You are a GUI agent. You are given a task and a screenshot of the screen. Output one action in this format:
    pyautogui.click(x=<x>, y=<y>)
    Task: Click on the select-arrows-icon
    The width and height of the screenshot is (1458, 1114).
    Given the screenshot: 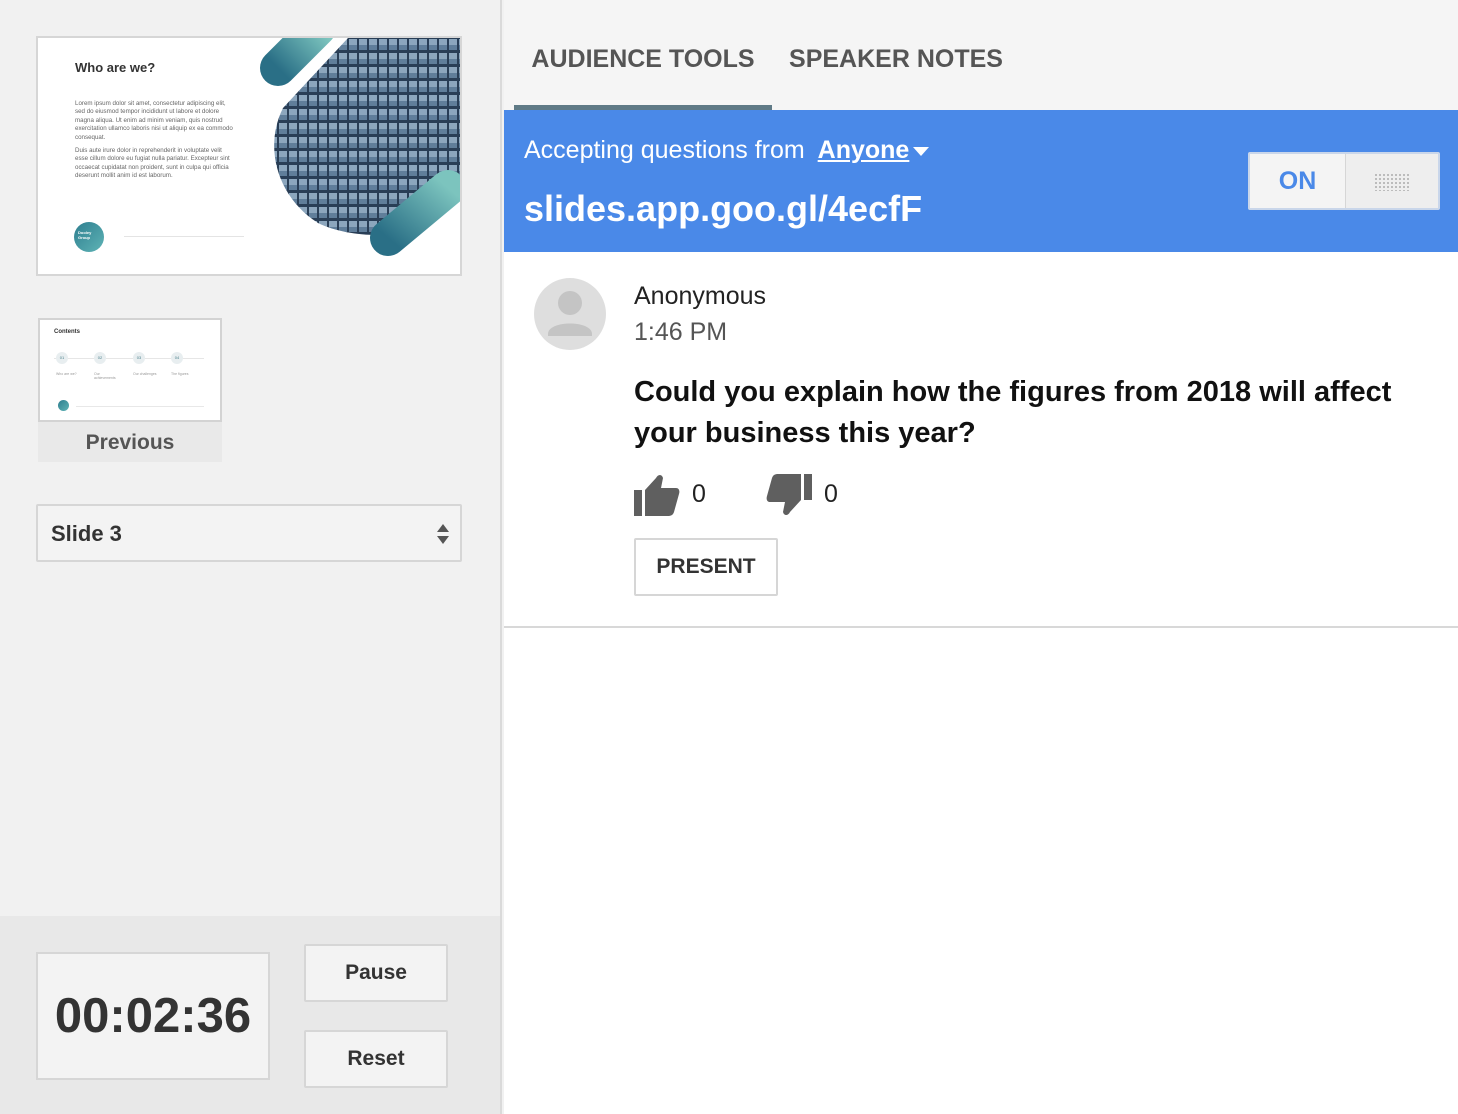 What is the action you would take?
    pyautogui.click(x=443, y=534)
    